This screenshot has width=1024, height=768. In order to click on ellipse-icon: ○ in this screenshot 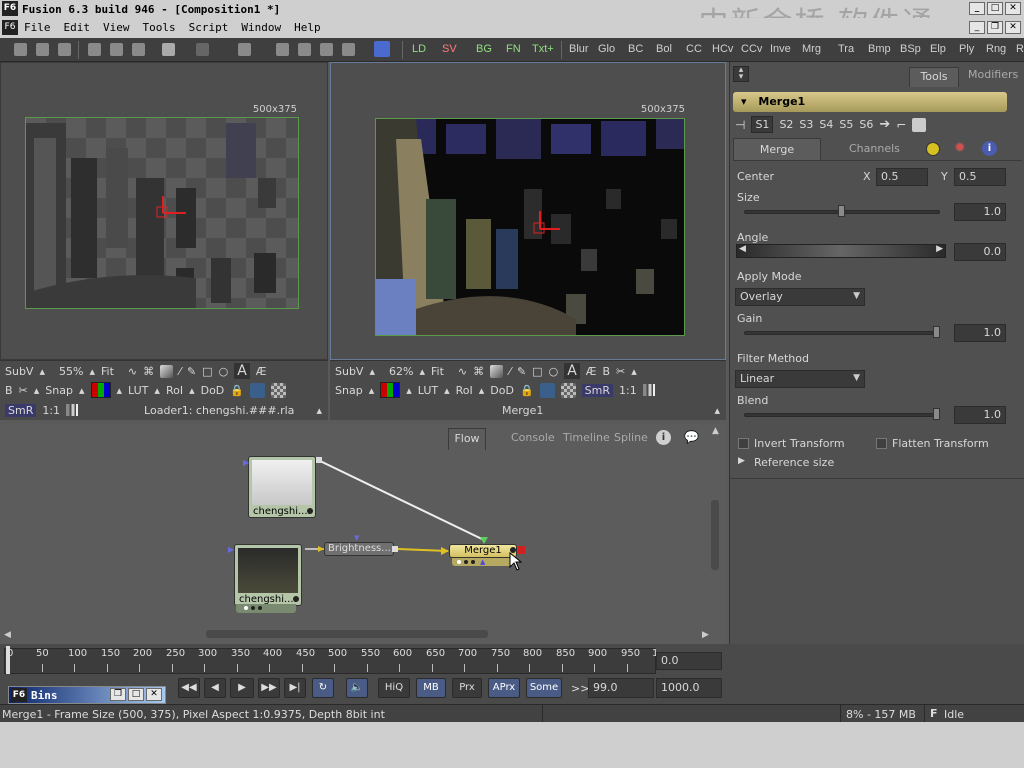, I will do `click(224, 371)`.